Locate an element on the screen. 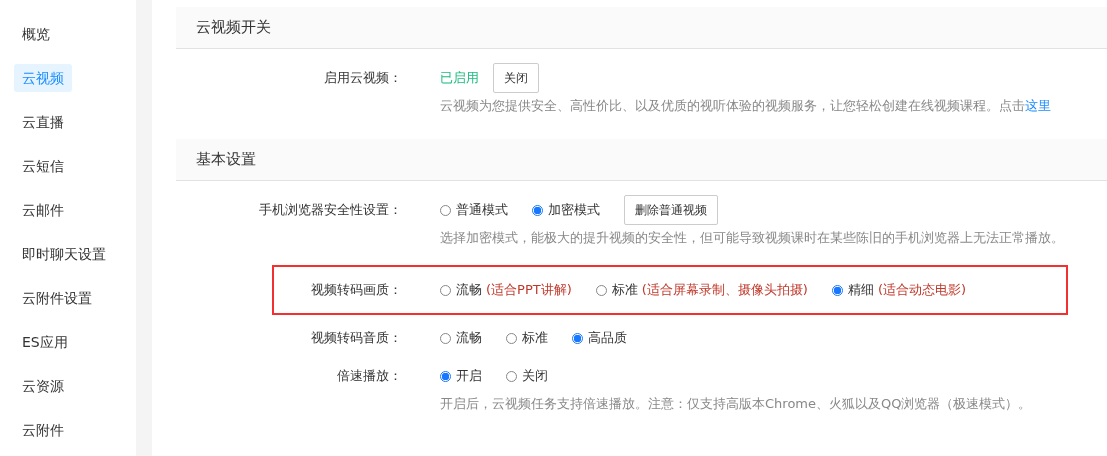 The width and height of the screenshot is (1107, 456). option-label: 加密模式 is located at coordinates (574, 210).